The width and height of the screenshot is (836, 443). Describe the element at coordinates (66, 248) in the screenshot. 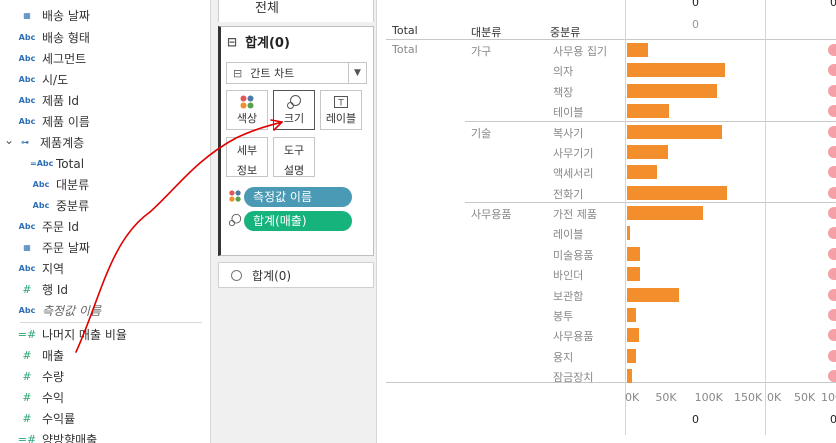

I see `data-field-label: 주문 날짜` at that location.